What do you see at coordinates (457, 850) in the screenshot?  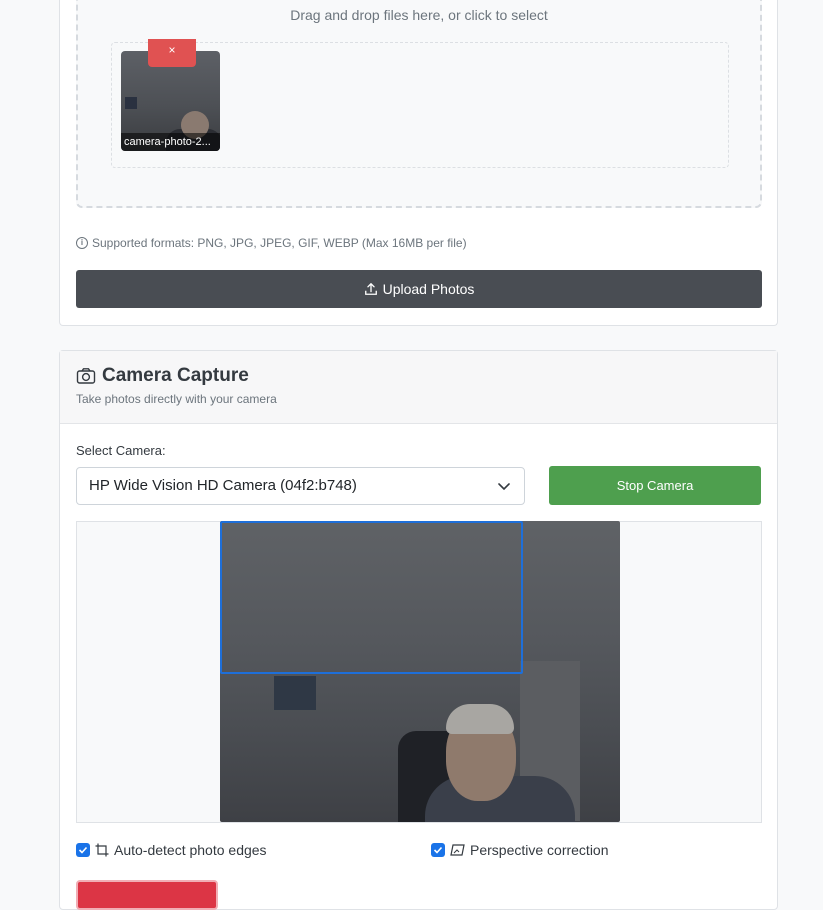 I see `perspective-icon` at bounding box center [457, 850].